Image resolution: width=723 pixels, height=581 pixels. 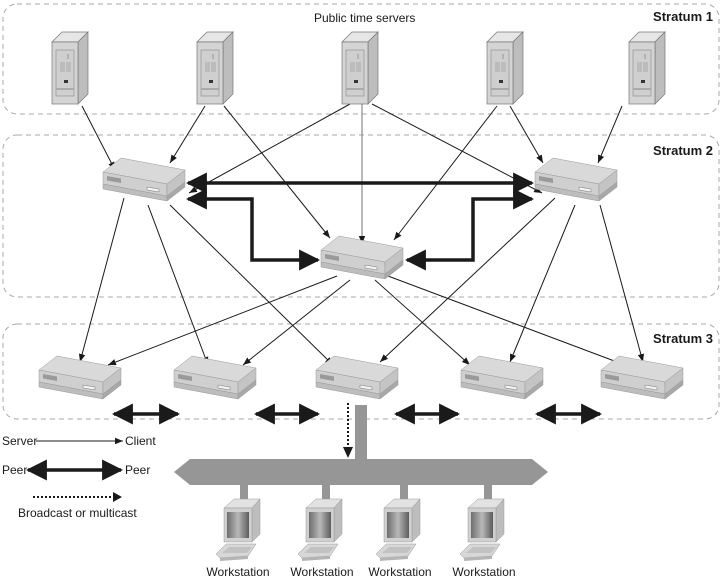 I want to click on peer-s2a-s2c, so click(x=253, y=229).